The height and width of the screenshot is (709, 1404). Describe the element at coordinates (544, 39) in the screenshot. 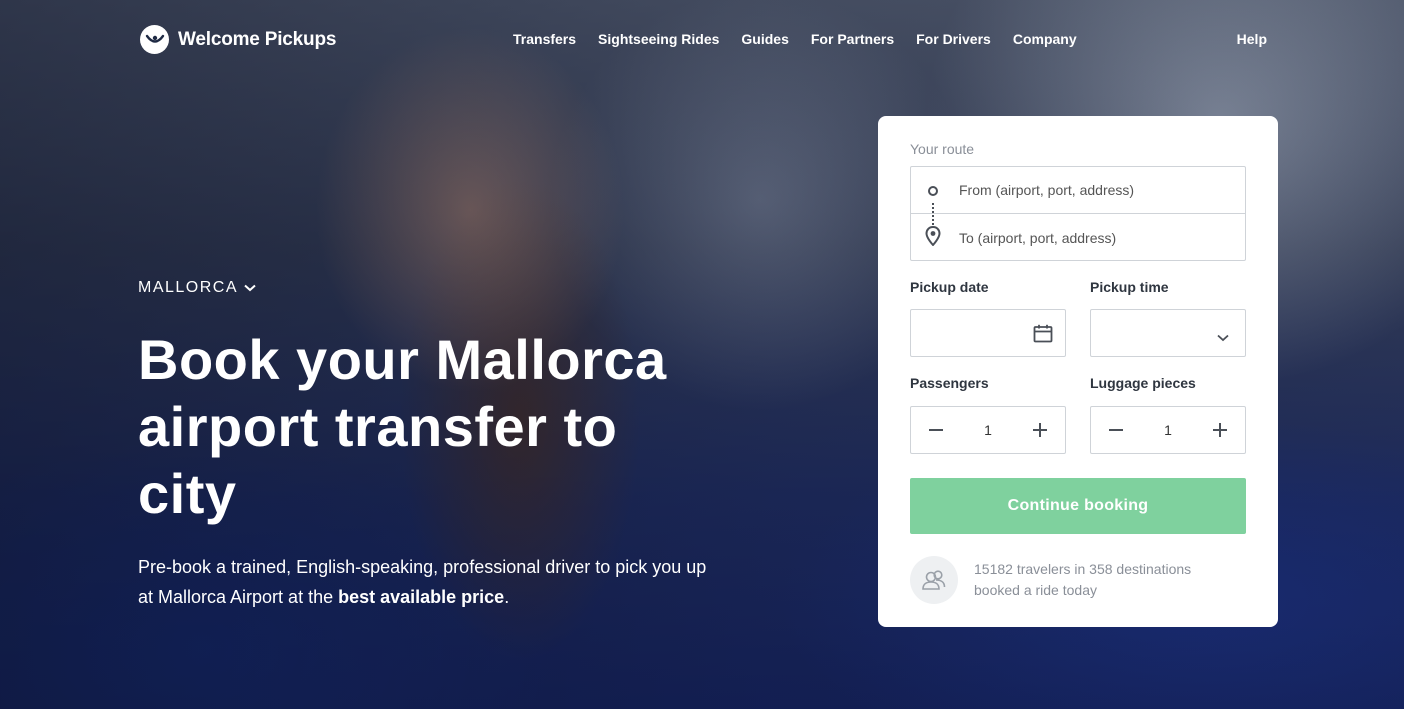

I see `nav-item-transfers: Transfers` at that location.